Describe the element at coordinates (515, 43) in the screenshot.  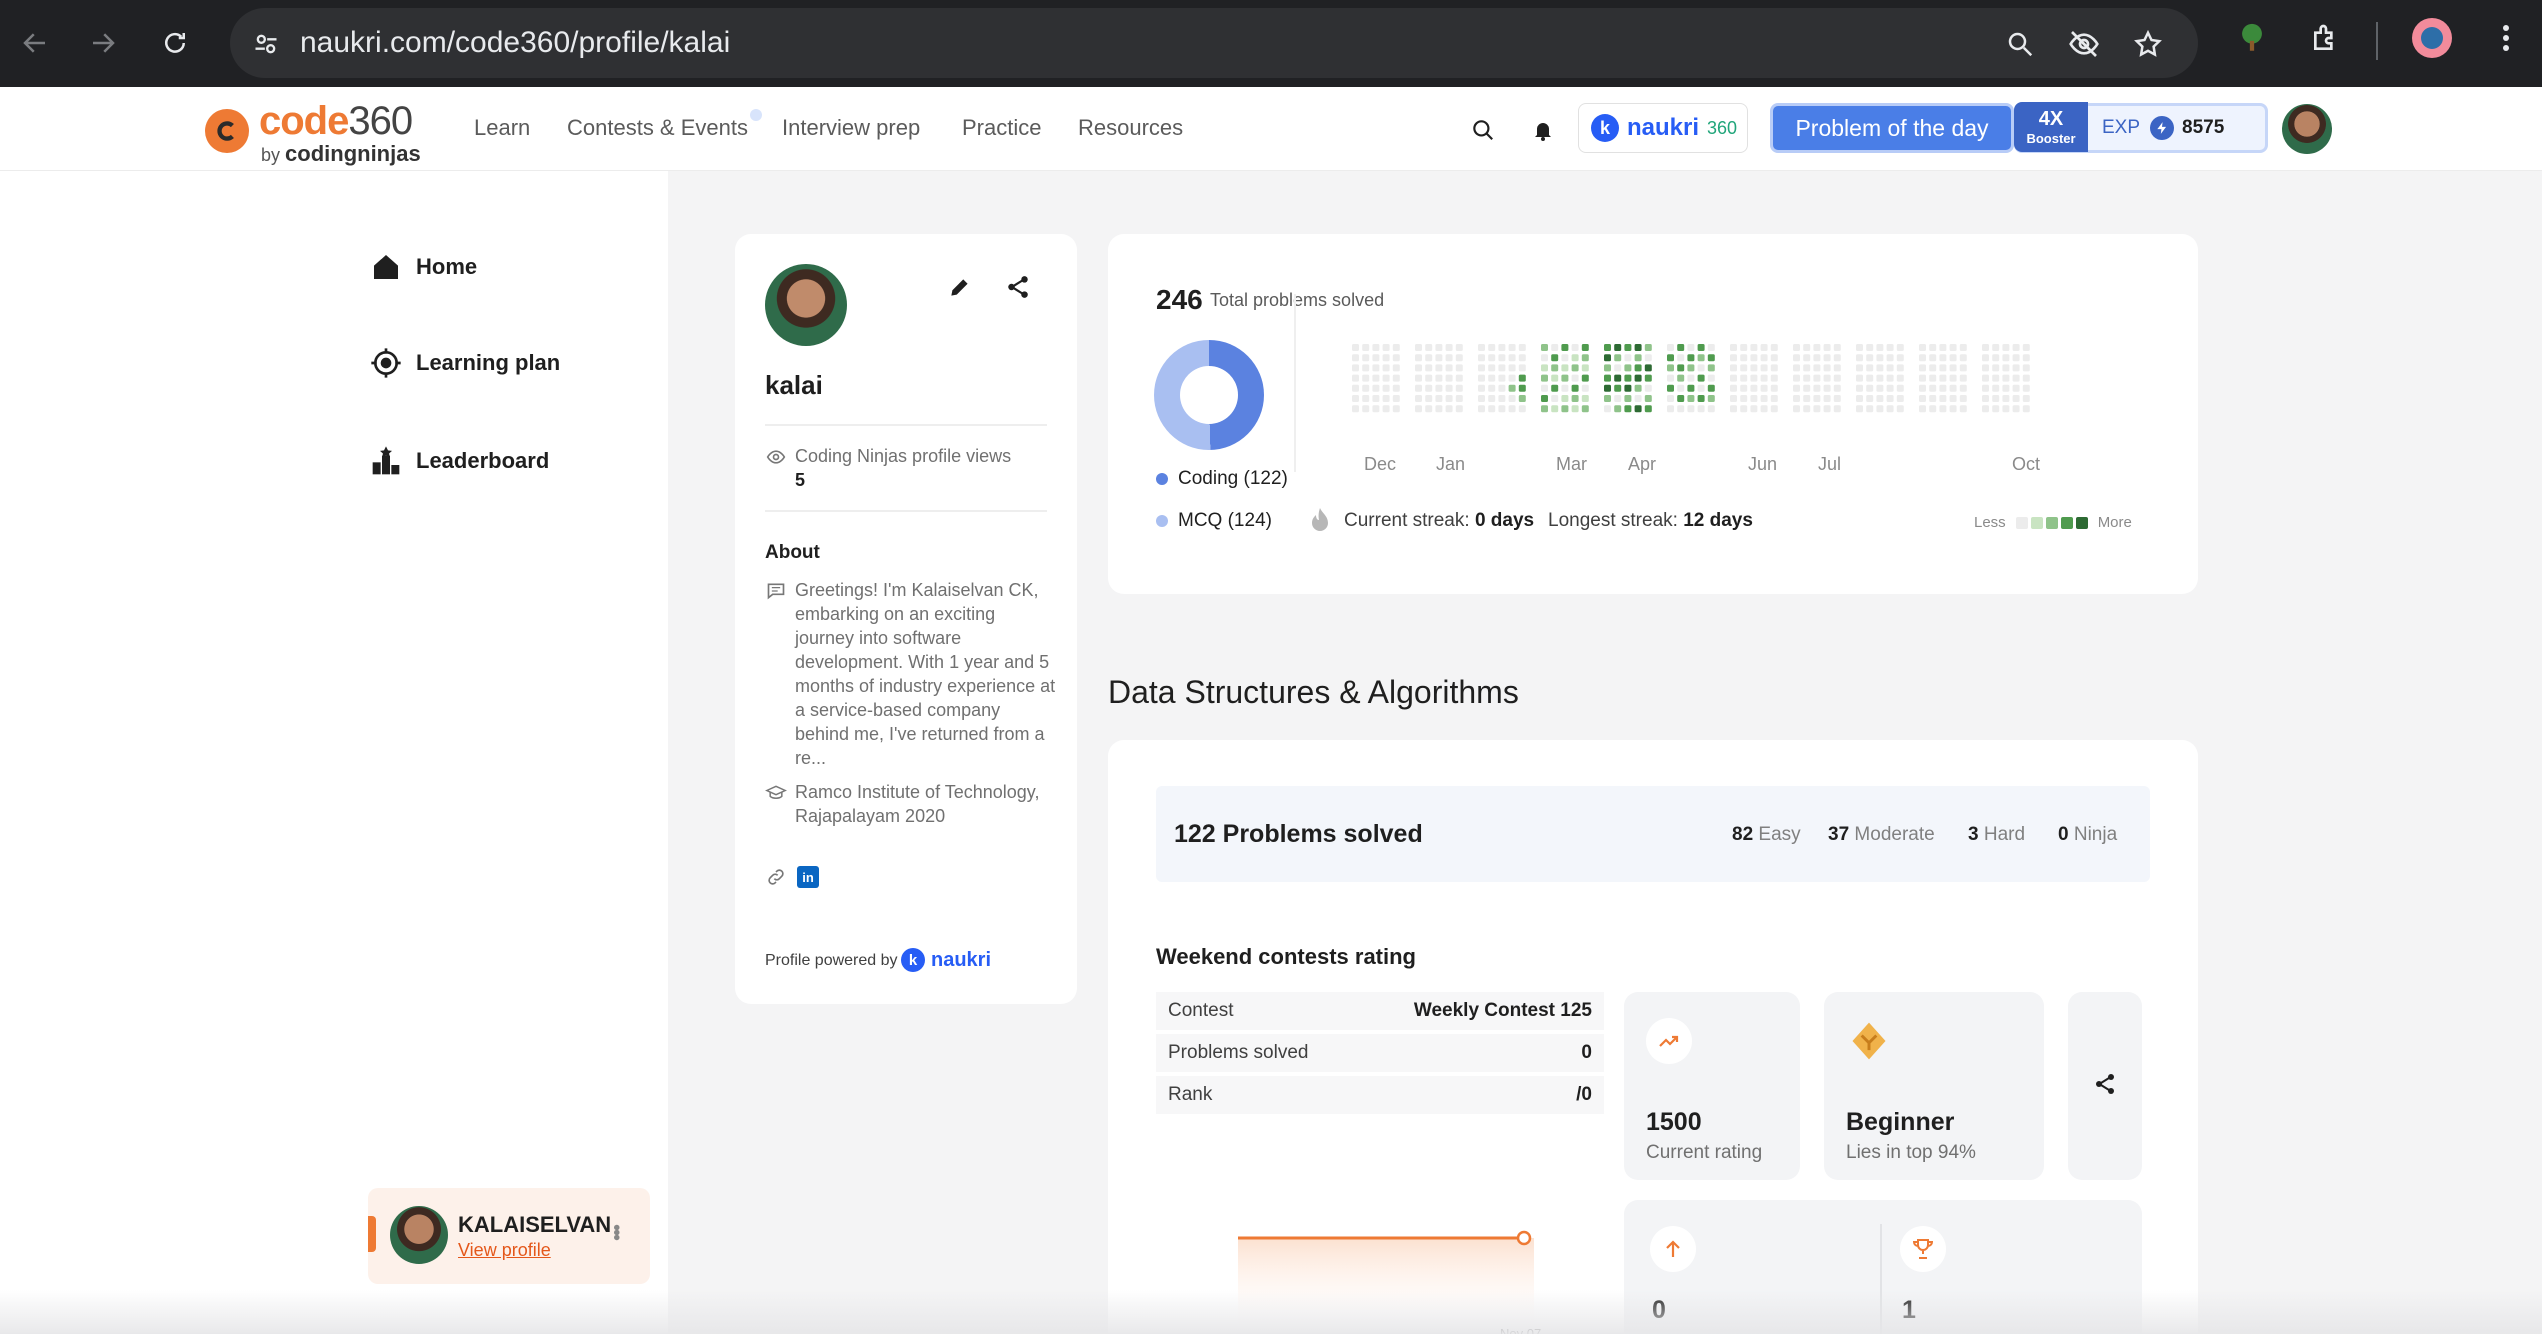
I see `url-text: naukri.com/code360/profile/kalai` at that location.